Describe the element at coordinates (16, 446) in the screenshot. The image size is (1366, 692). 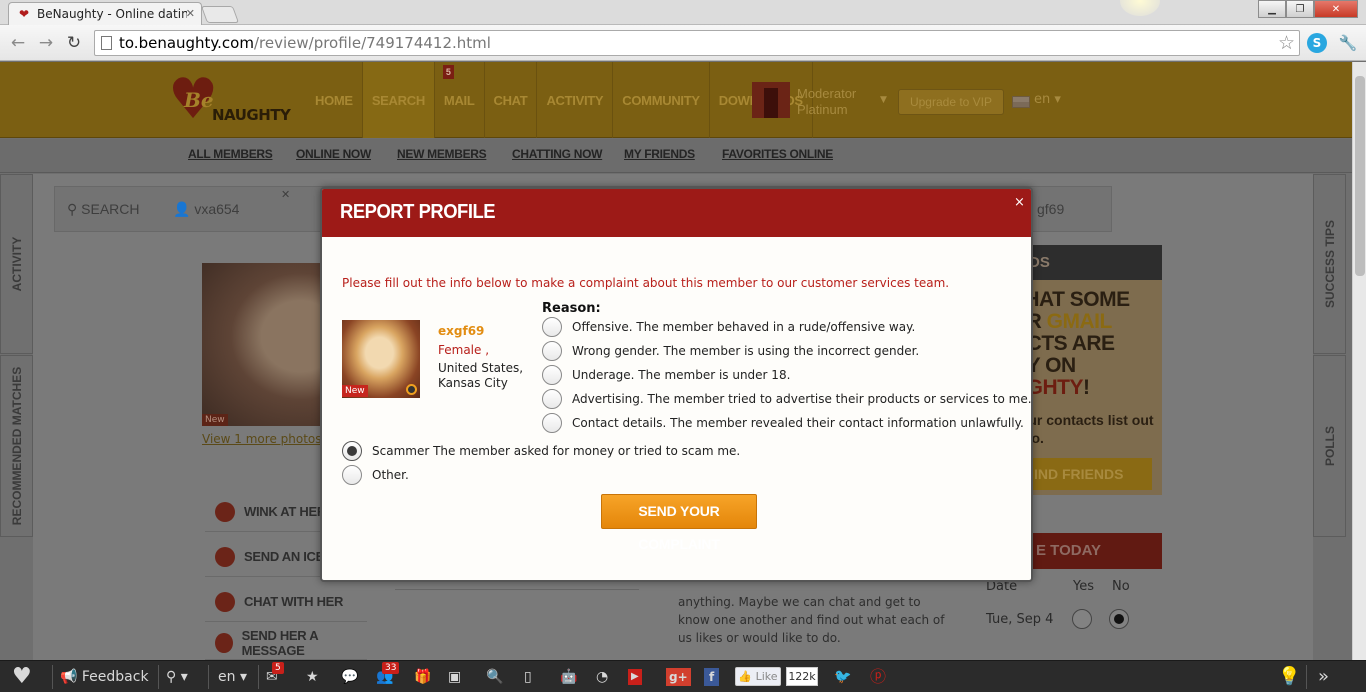
I see `side-tab-recommended: RECOMMENDED MATCHES` at that location.